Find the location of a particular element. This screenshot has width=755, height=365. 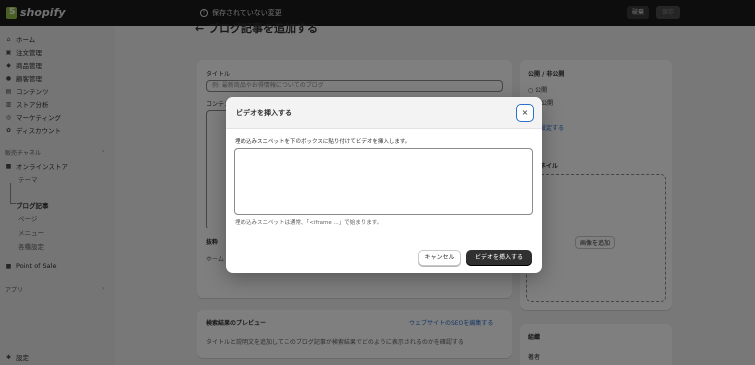

modal-help-text: 埋め込みスニペットは通常、「<iframe ...」で始まります。 is located at coordinates (309, 223).